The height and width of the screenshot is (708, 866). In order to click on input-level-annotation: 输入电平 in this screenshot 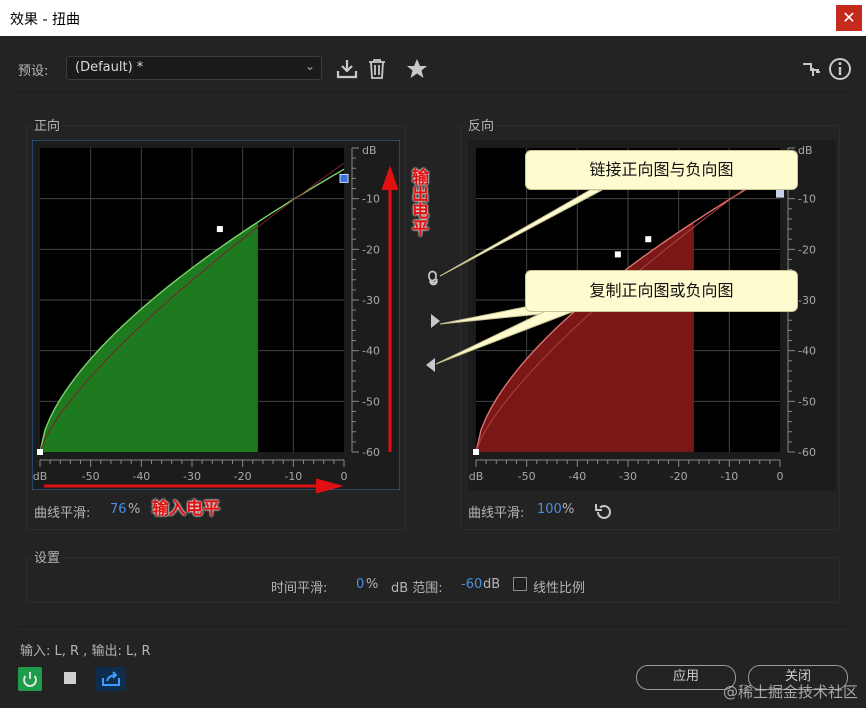, I will do `click(186, 509)`.